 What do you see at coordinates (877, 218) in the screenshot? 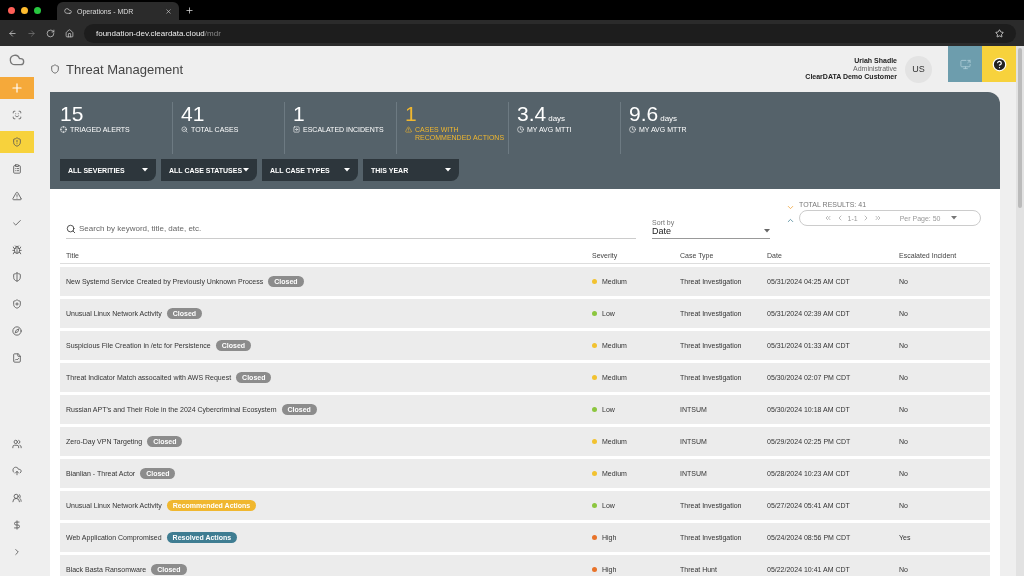
I see `last-page-icon` at bounding box center [877, 218].